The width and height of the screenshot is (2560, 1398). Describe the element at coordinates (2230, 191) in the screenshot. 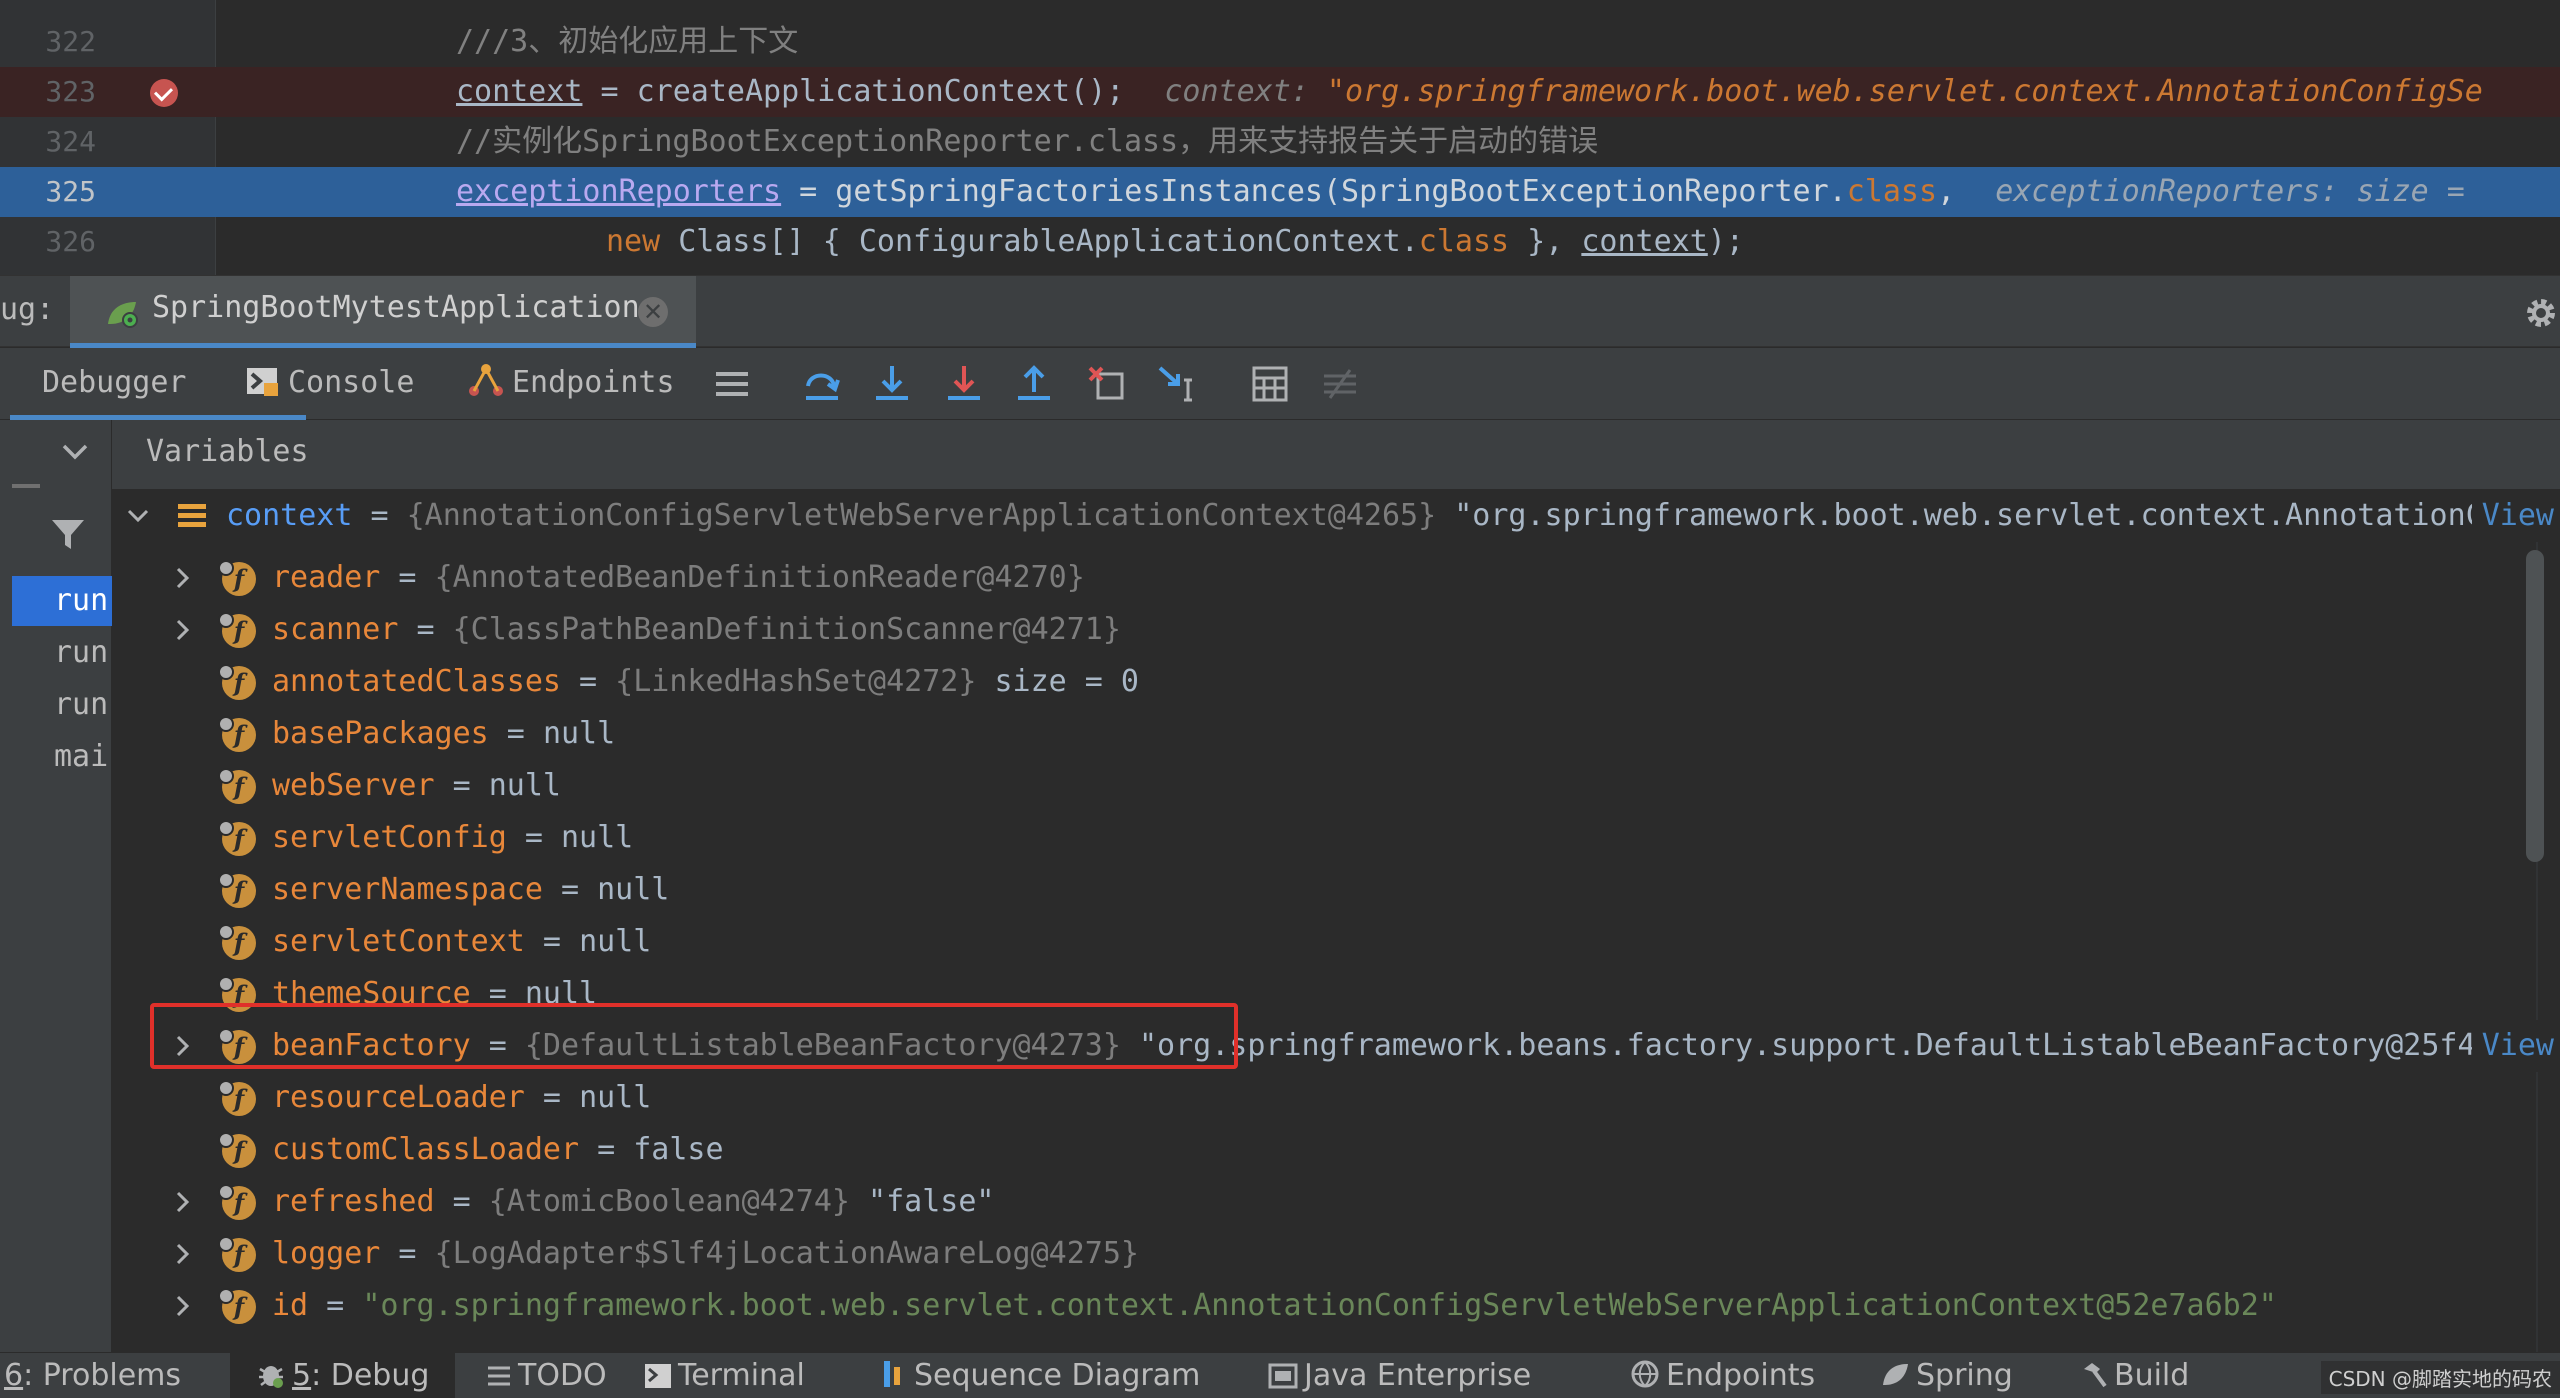

I see `inline-debug-value: exceptionReporters: size =` at that location.